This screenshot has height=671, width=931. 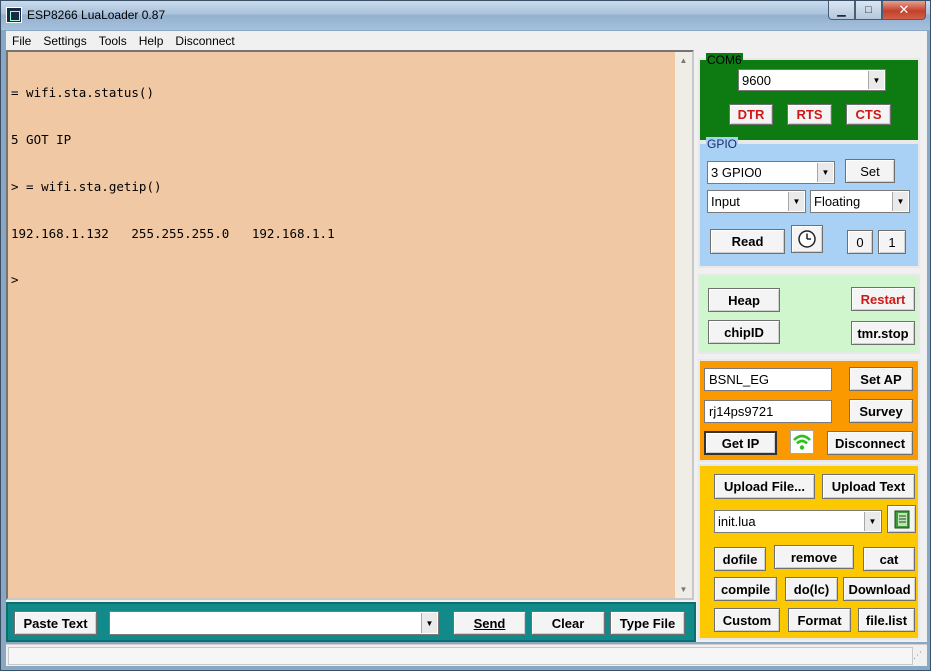 What do you see at coordinates (113, 41) in the screenshot?
I see `menu-tools: Tools` at bounding box center [113, 41].